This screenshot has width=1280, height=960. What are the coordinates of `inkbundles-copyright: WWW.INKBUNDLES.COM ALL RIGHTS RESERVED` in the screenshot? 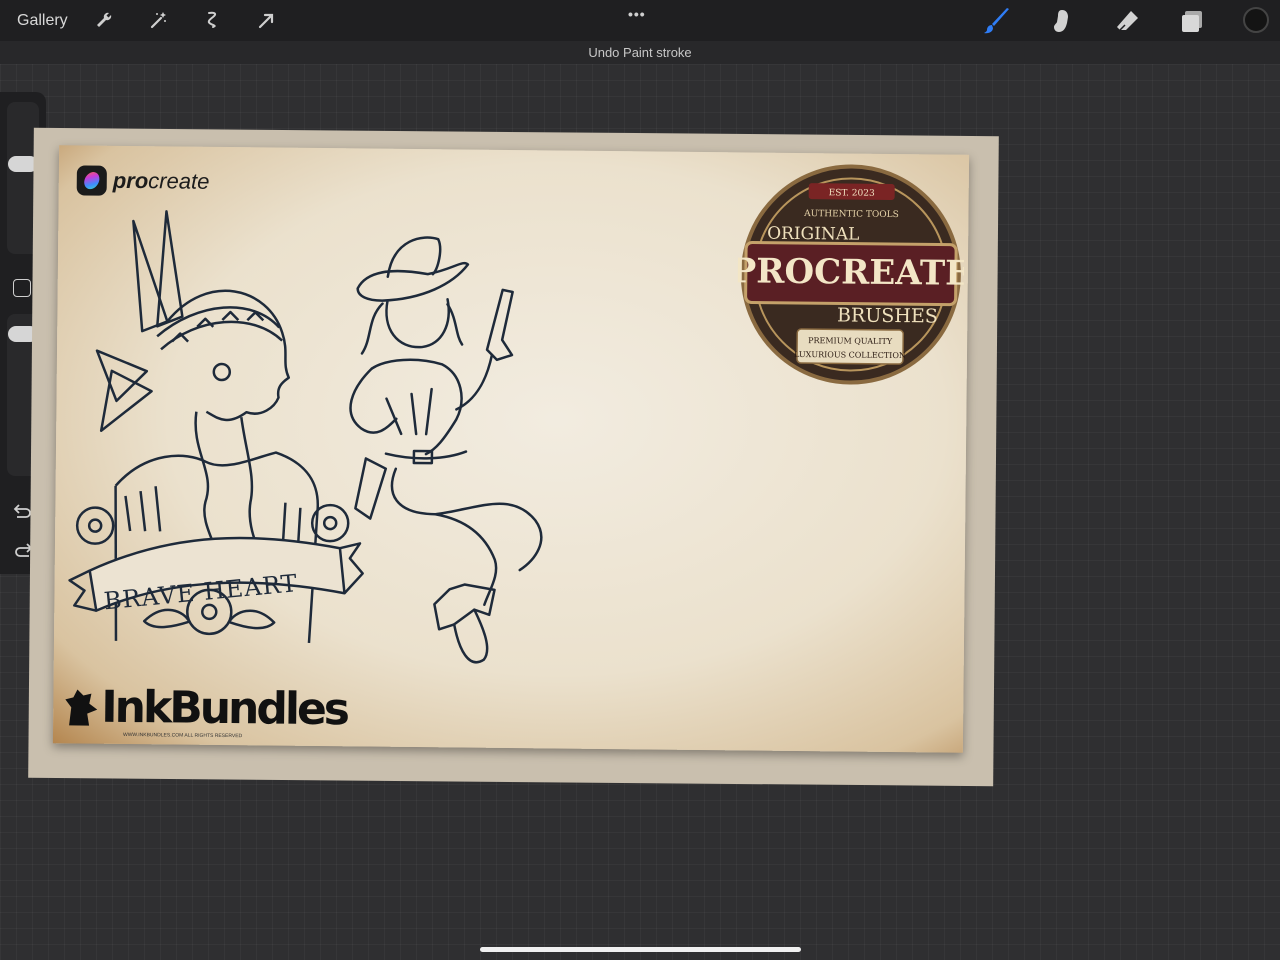 It's located at (182, 735).